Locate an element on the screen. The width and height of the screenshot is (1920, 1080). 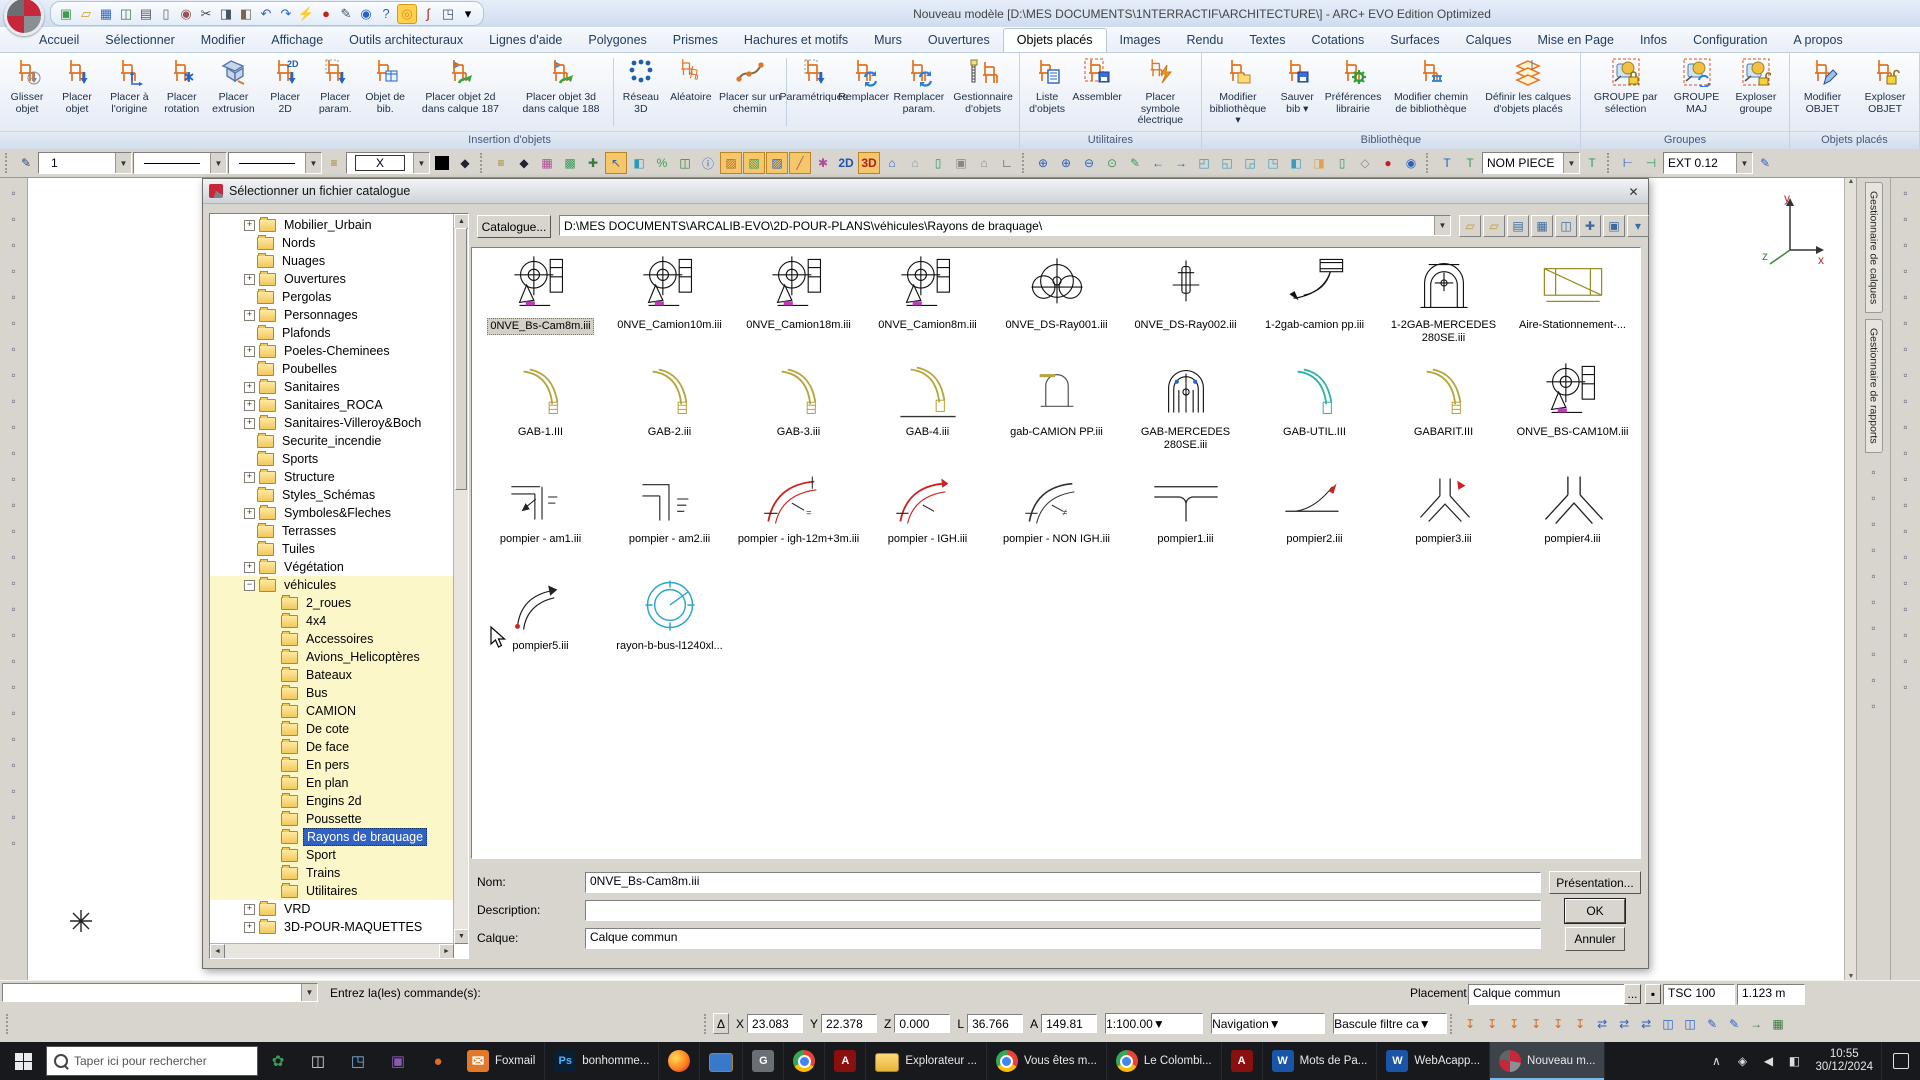
file-item-0nve-bs-cam8m-iii: 0NVE_Bs-Cam8m.iii is located at coordinates (540, 305).